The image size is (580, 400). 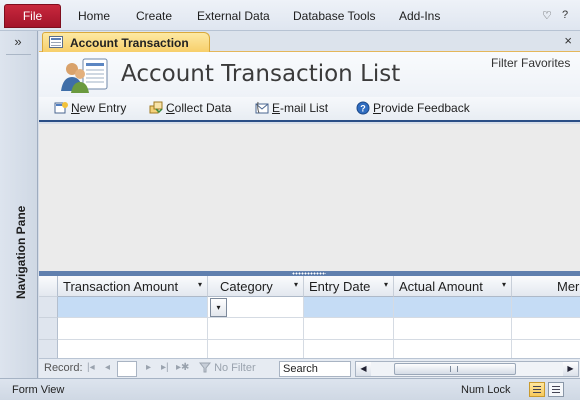 I want to click on scroll-left-icon: ◀, so click(x=363, y=369).